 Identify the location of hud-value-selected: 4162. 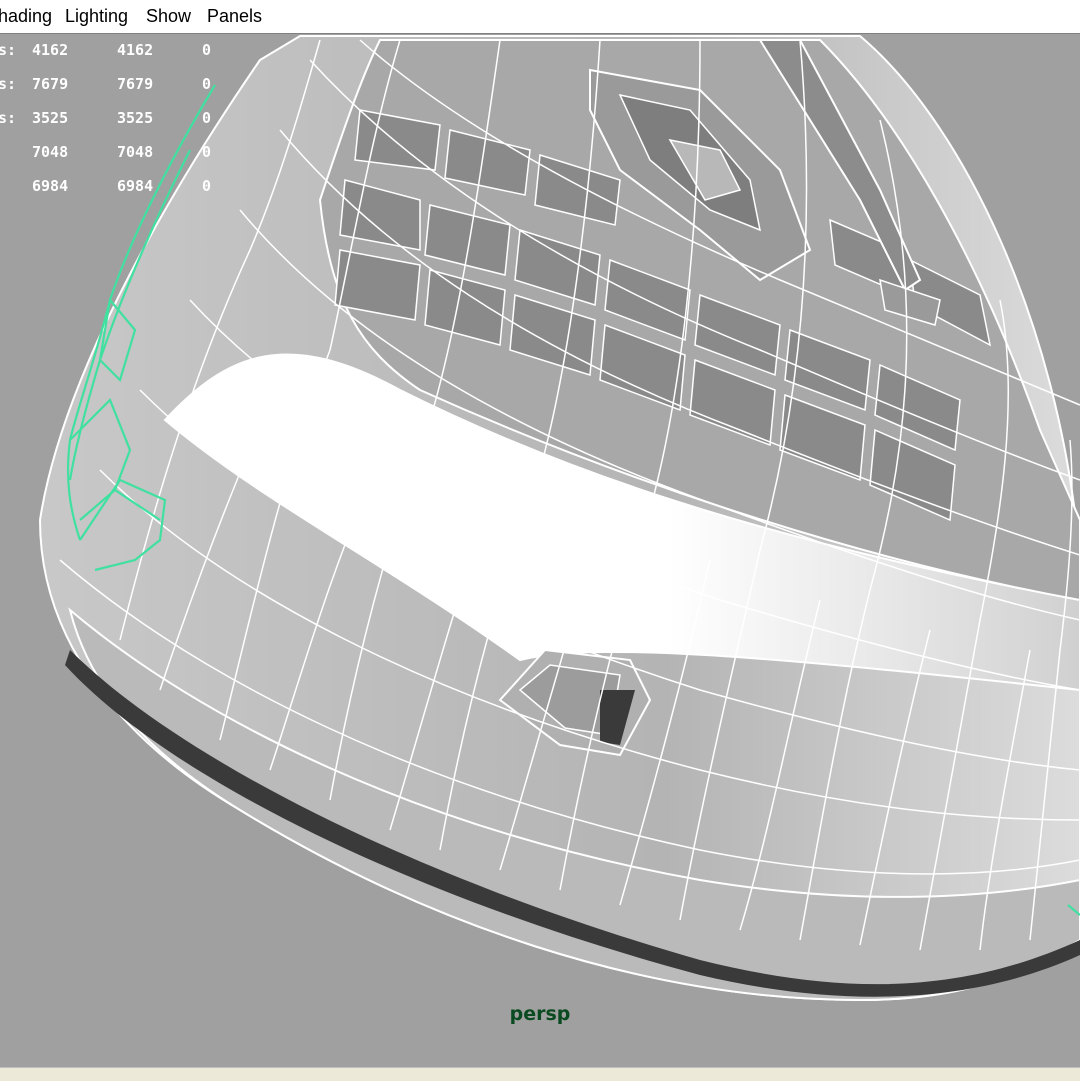
(135, 50).